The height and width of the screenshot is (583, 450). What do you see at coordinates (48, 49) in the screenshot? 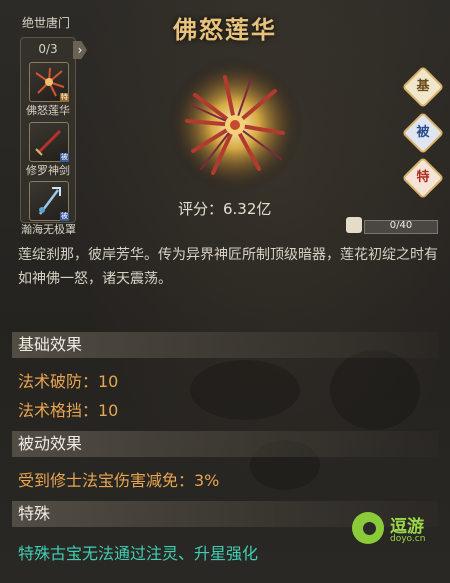
I see `series-count: 0/3` at bounding box center [48, 49].